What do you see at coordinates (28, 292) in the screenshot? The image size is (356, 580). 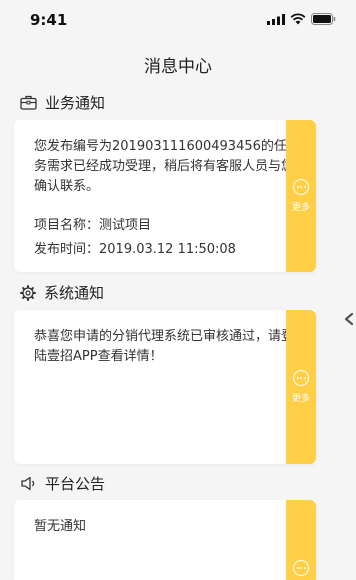 I see `gear-icon` at bounding box center [28, 292].